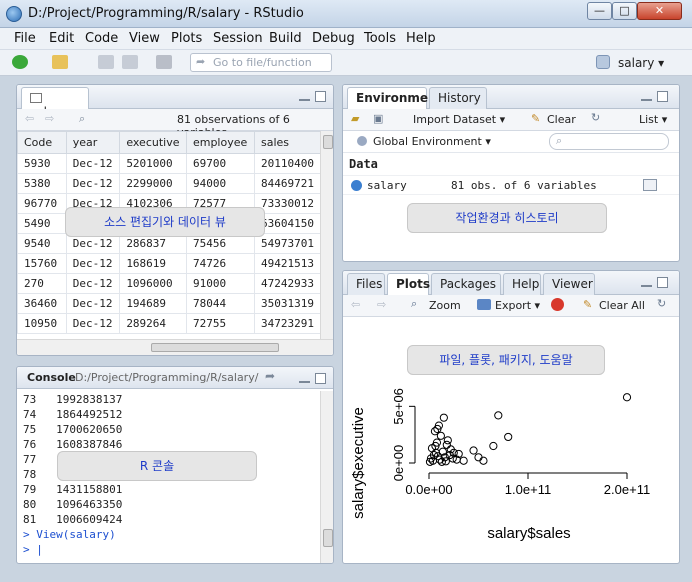 Image resolution: width=692 pixels, height=582 pixels. I want to click on tab-files: Files, so click(366, 284).